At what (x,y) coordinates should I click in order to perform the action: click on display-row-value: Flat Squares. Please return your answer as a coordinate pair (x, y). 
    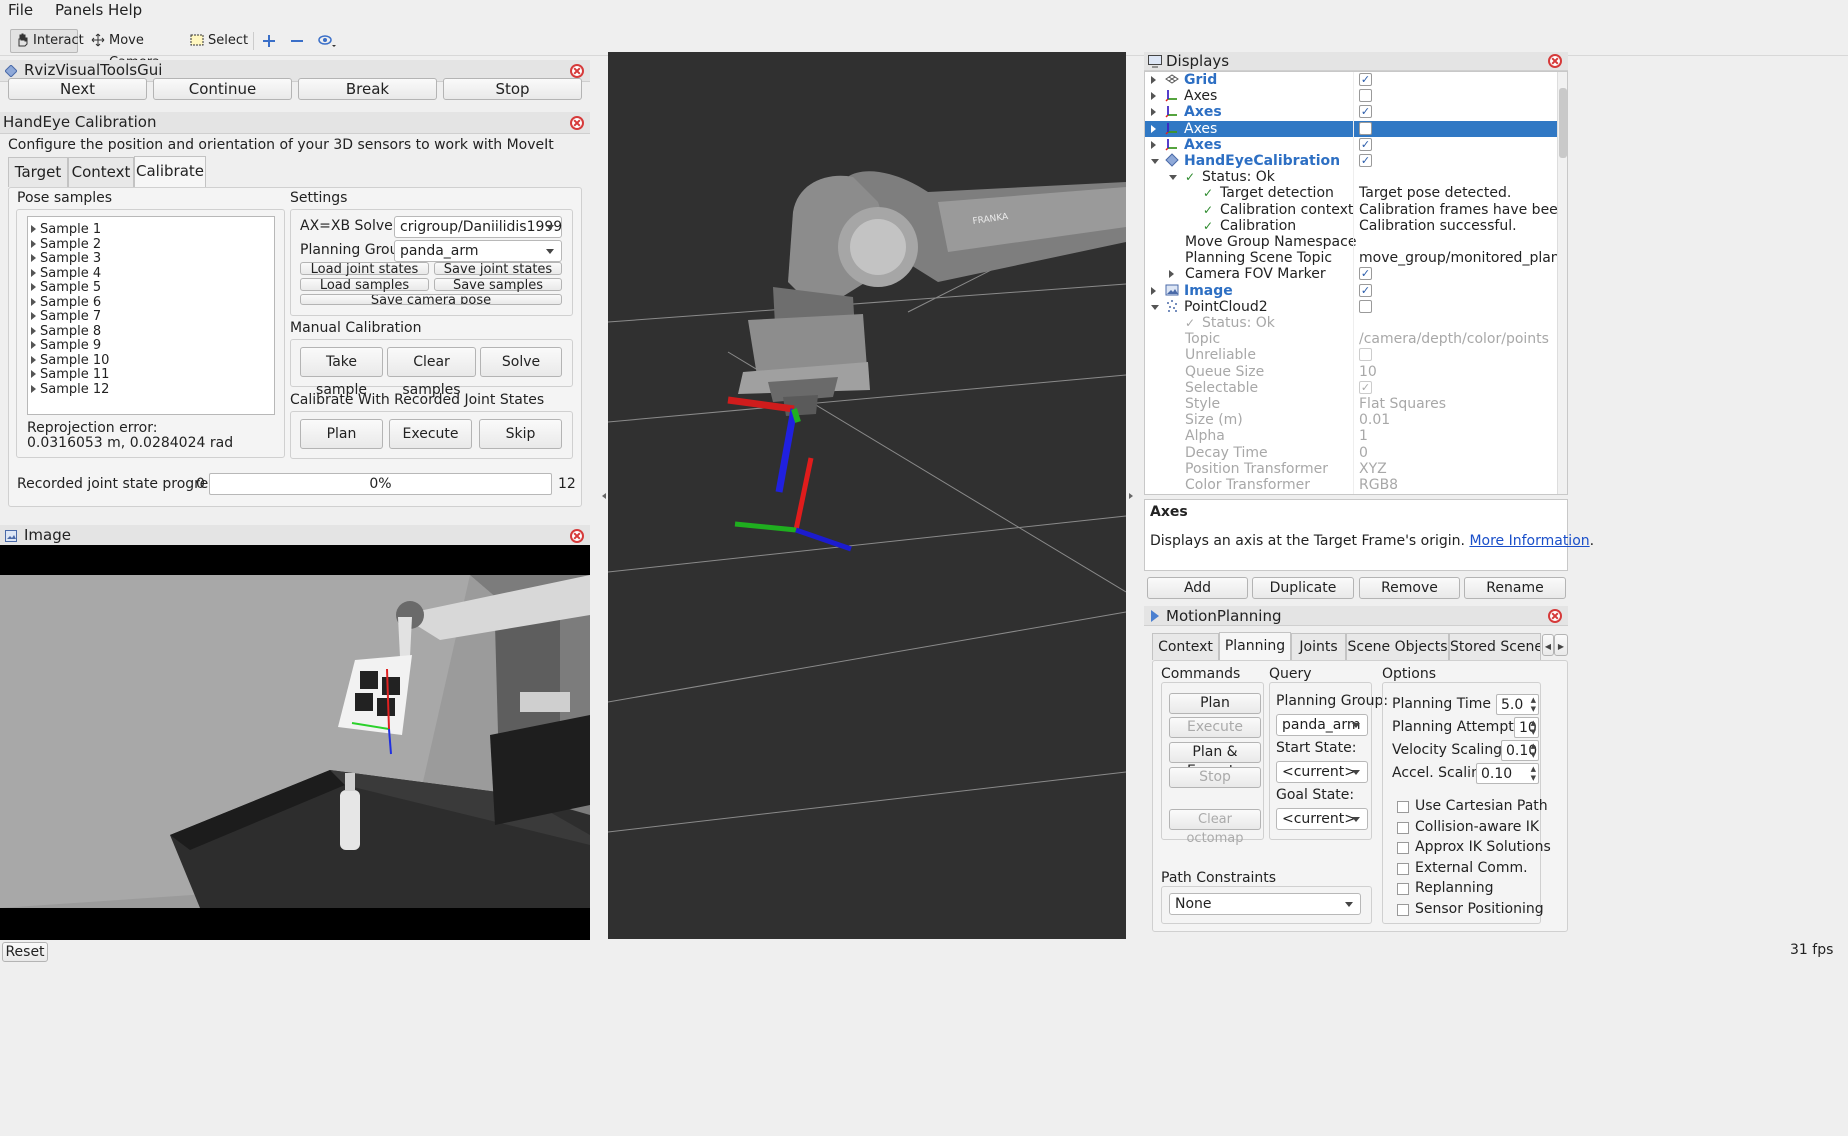
    Looking at the image, I should click on (1402, 404).